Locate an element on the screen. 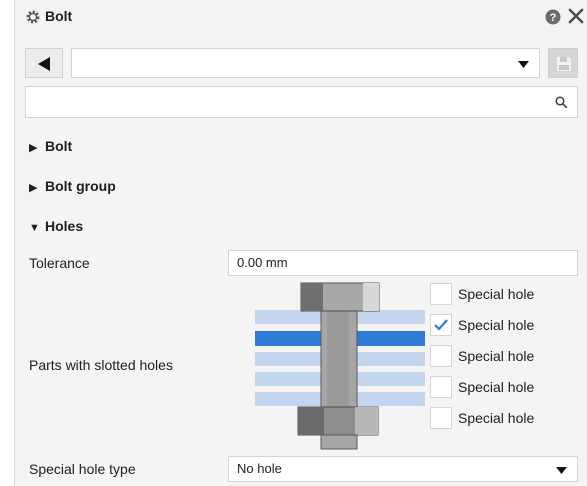 This screenshot has width=587, height=486. special-hole-row-5: Special hole is located at coordinates (500, 420).